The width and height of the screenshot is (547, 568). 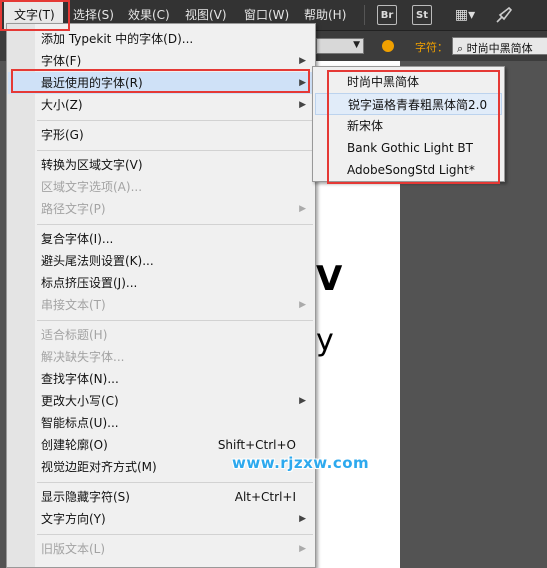 I want to click on style-icon, so click(x=388, y=46).